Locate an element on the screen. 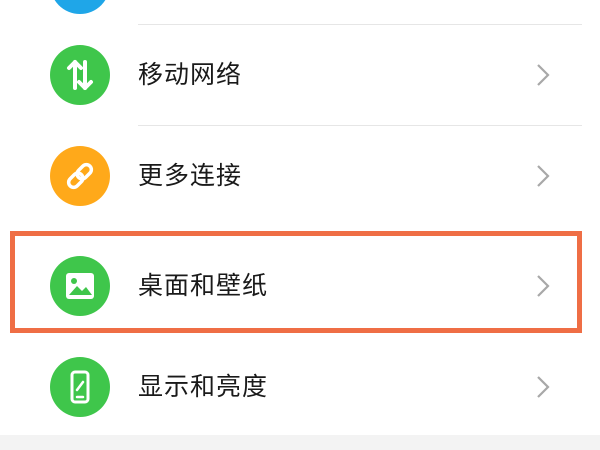 The image size is (600, 450). link-icon is located at coordinates (80, 176).